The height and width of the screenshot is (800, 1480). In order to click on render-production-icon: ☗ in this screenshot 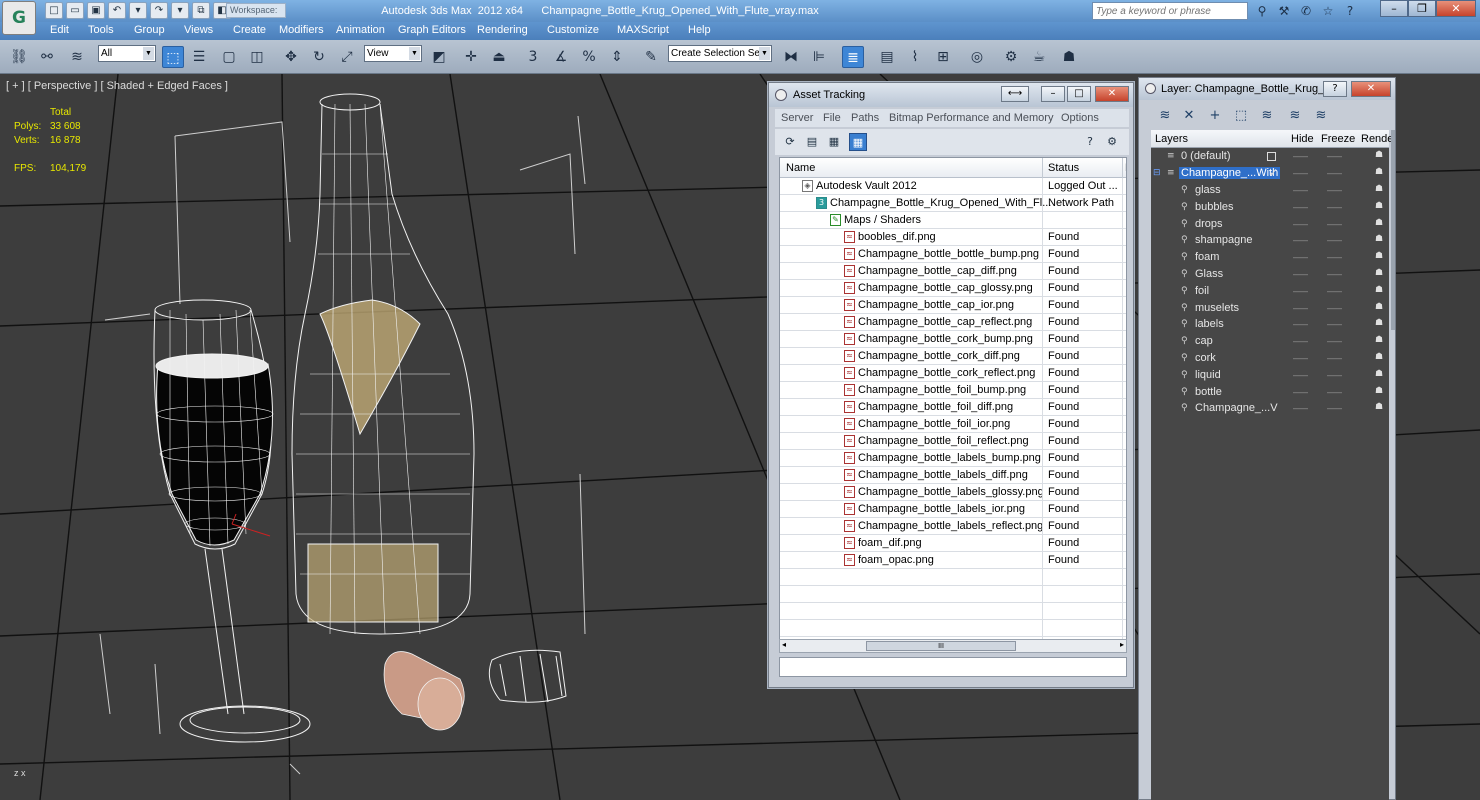, I will do `click(1069, 57)`.